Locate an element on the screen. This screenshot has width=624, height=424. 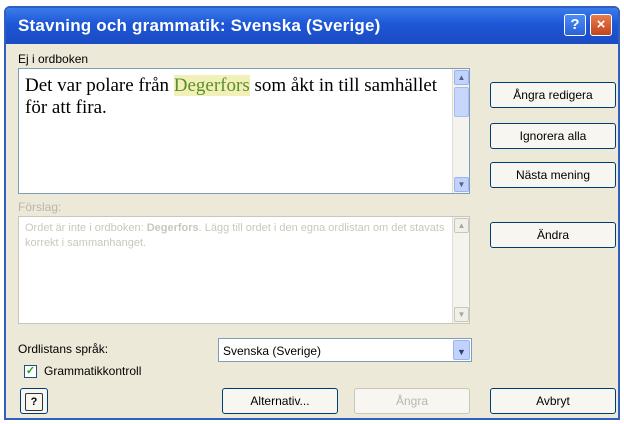
undo-button: Ångra is located at coordinates (412, 401).